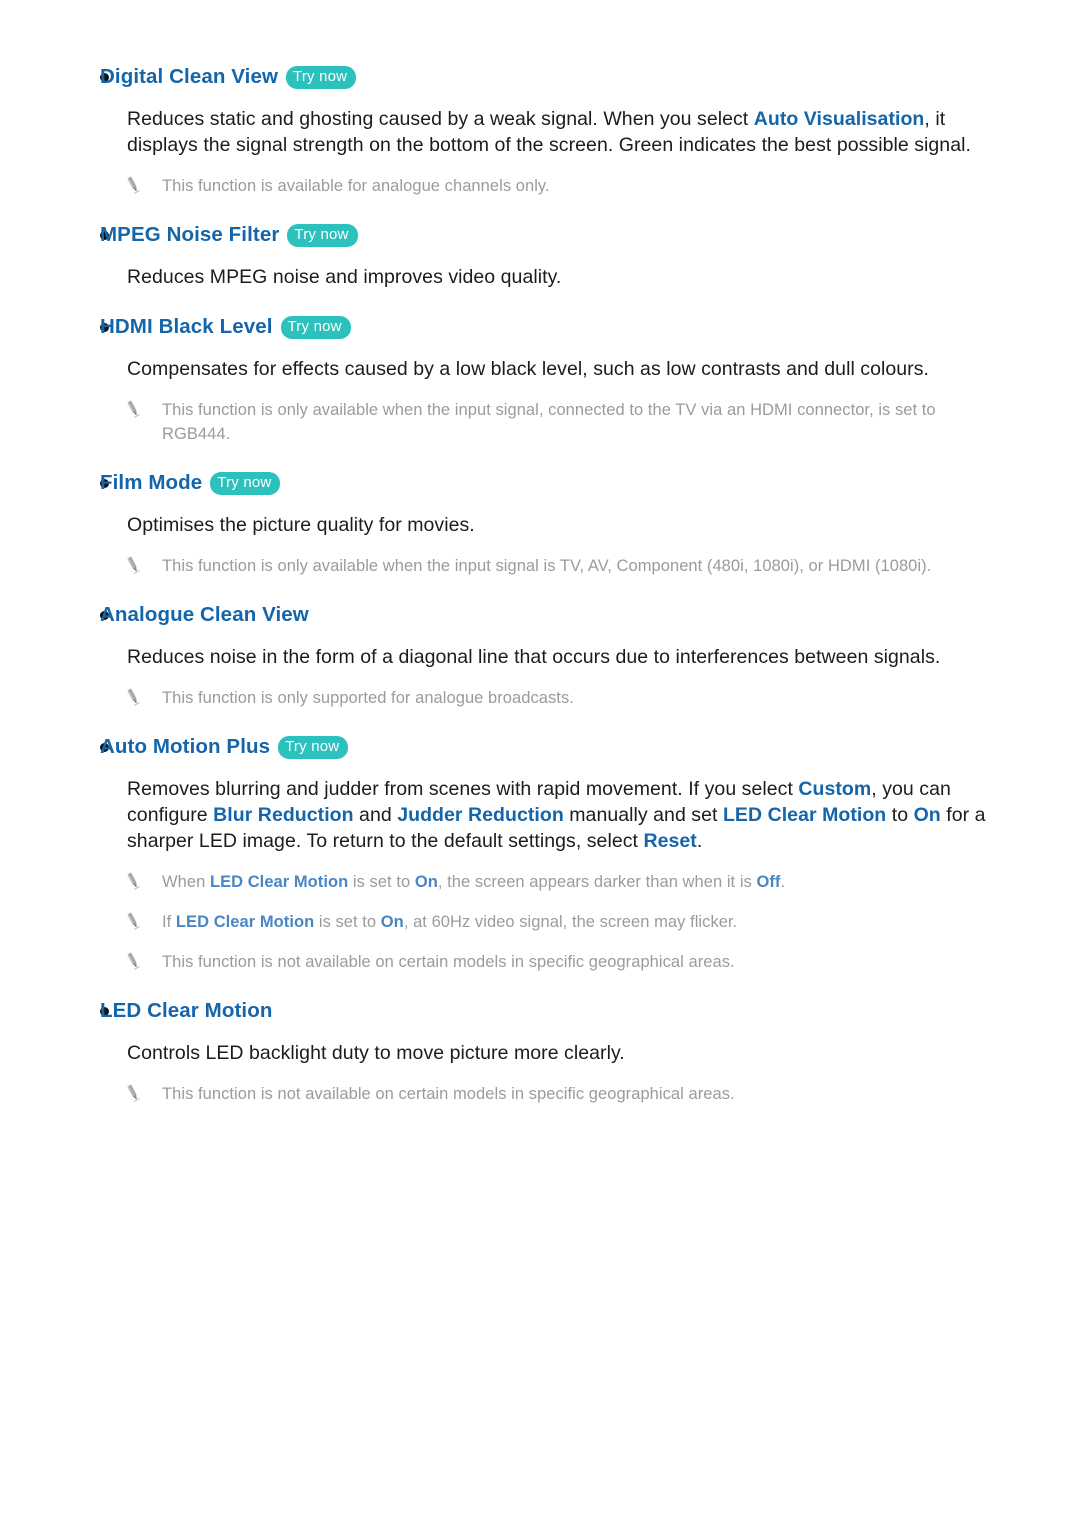  Describe the element at coordinates (185, 747) in the screenshot. I see `section-title: Auto Motion Plus` at that location.